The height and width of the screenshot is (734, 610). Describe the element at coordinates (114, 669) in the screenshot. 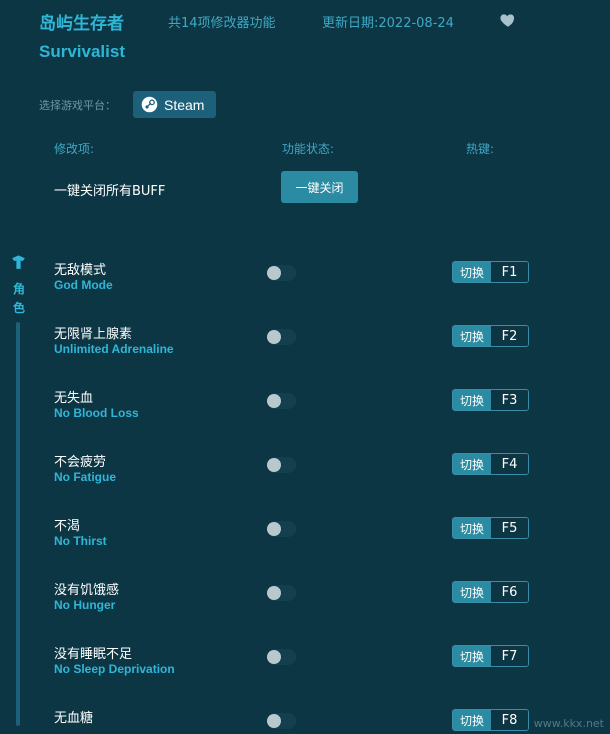

I see `item-name-en: No Sleep Deprivation` at that location.